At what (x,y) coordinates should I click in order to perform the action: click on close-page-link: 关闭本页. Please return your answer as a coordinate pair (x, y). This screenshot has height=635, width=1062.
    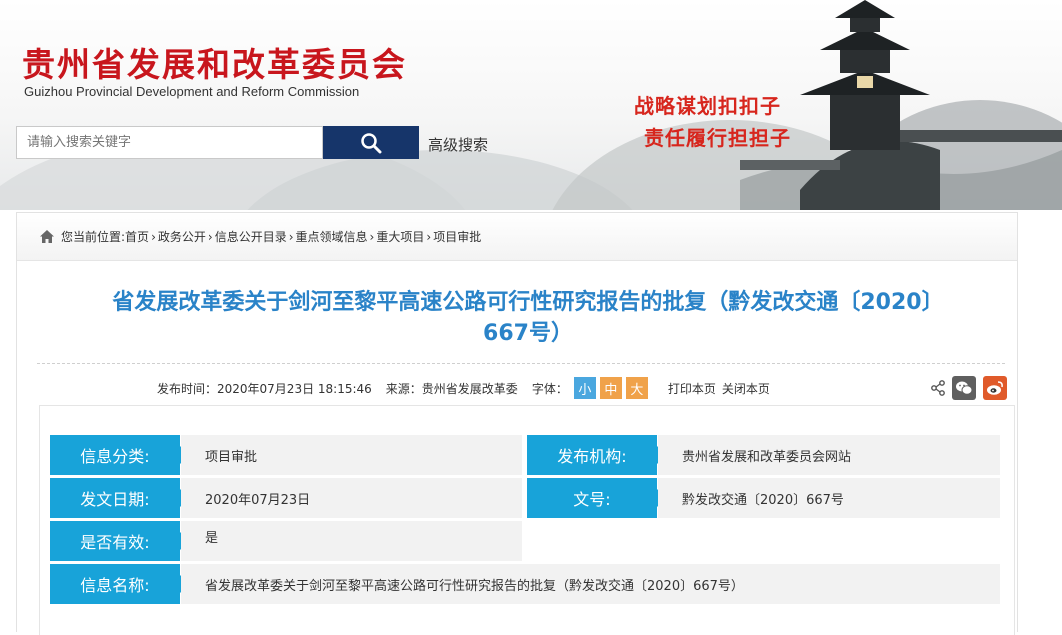
    Looking at the image, I should click on (746, 388).